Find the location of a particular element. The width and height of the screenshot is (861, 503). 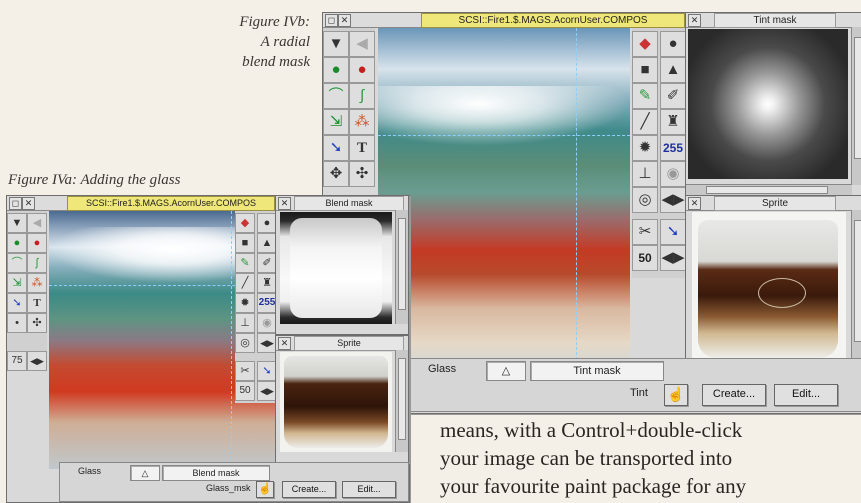

glass-emblem is located at coordinates (782, 293).